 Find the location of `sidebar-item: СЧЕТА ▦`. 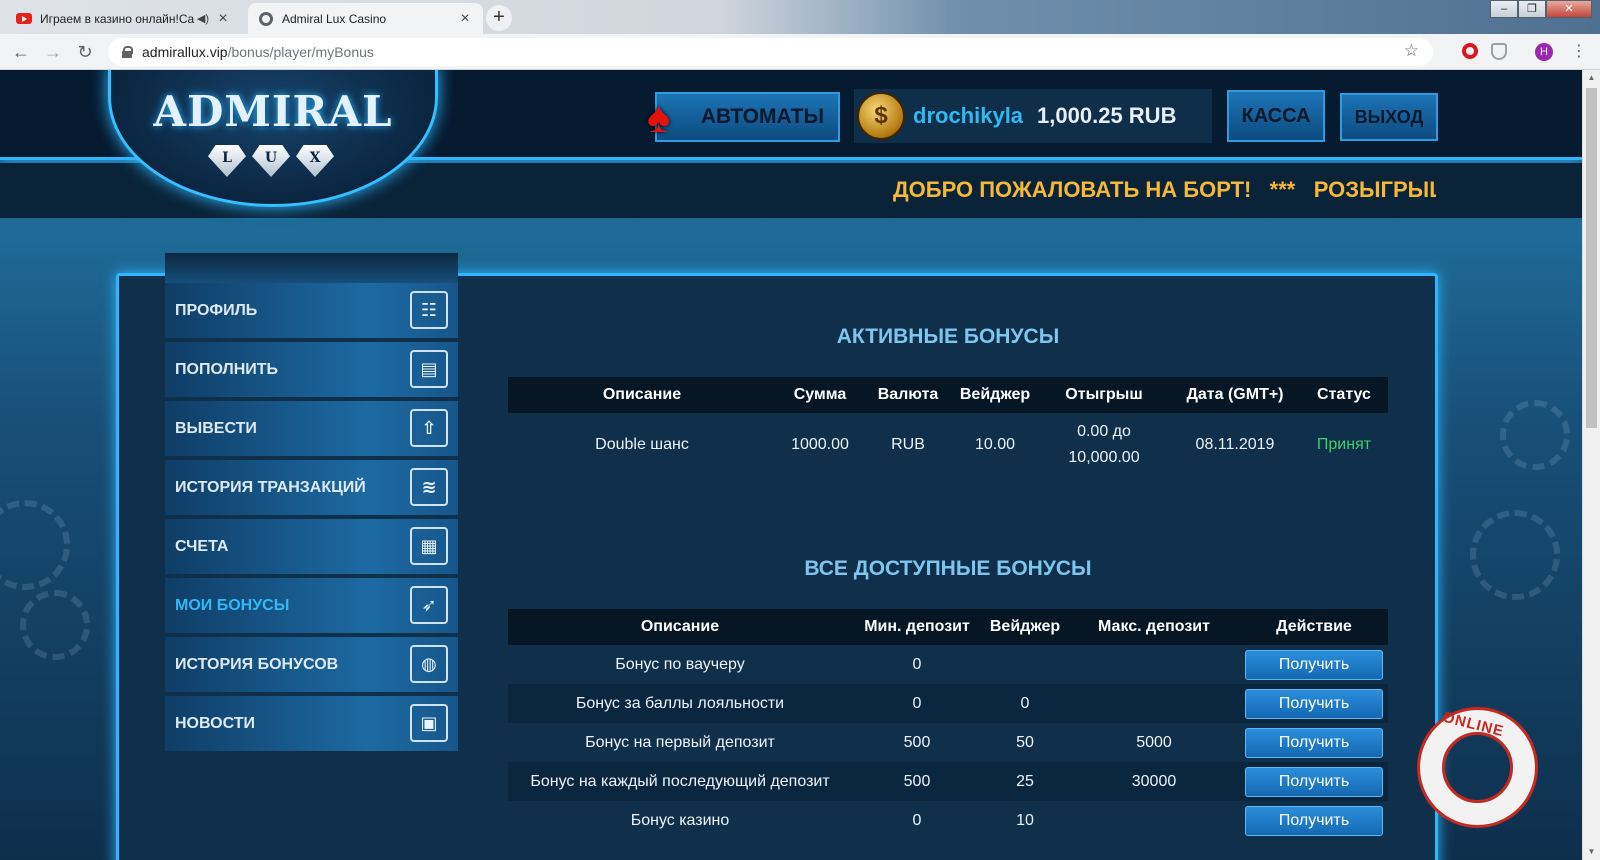

sidebar-item: СЧЕТА ▦ is located at coordinates (311, 546).